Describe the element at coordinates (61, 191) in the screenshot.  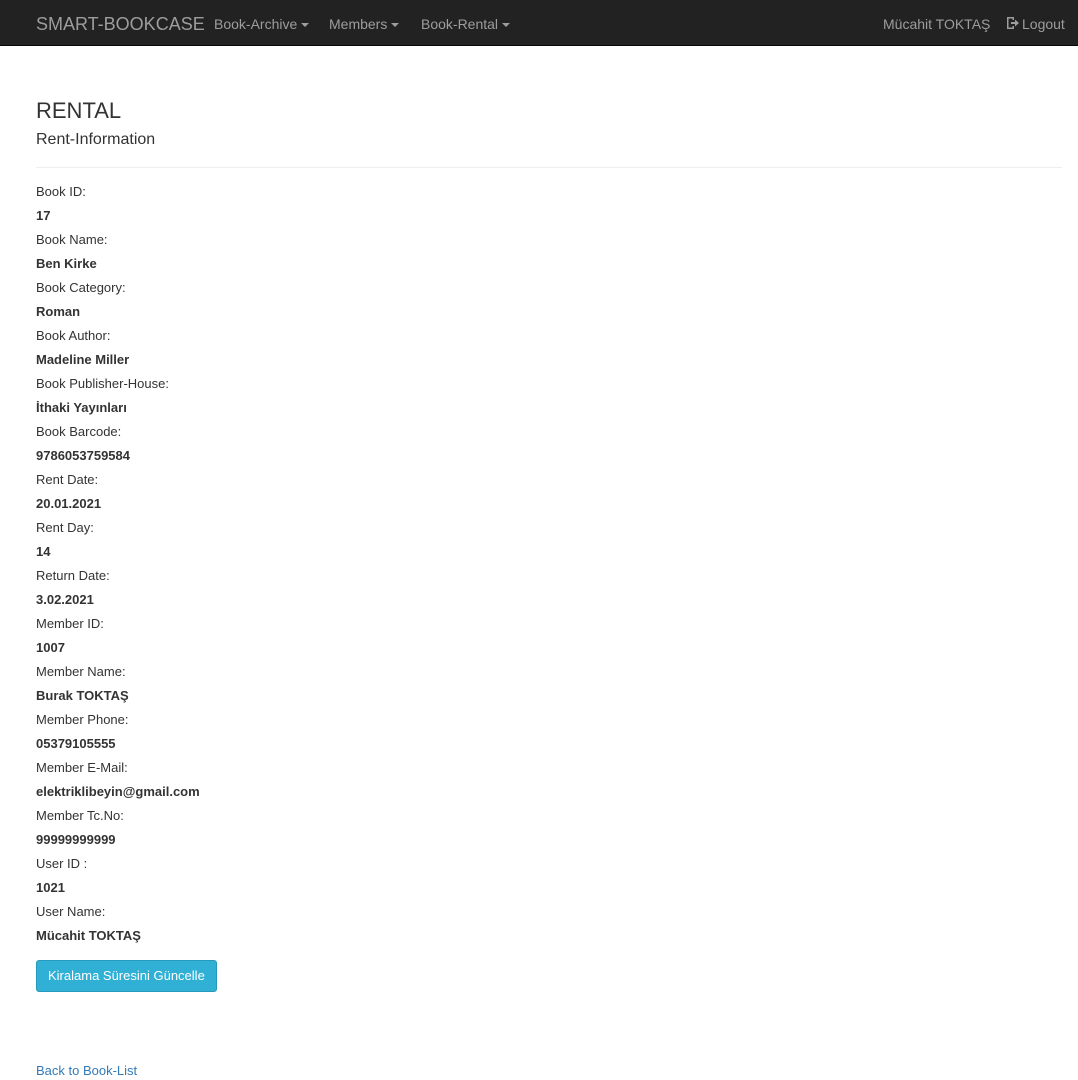
I see `detail-label: Book ID:` at that location.